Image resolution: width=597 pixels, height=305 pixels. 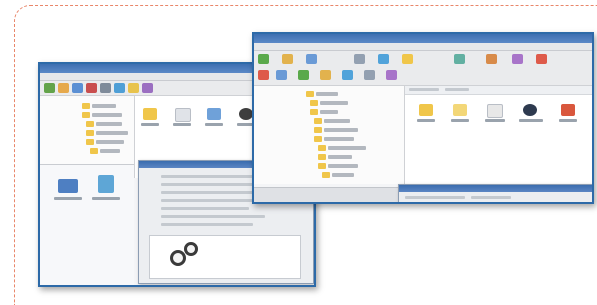 I want to click on dialog-titlebar, so click(x=495, y=188).